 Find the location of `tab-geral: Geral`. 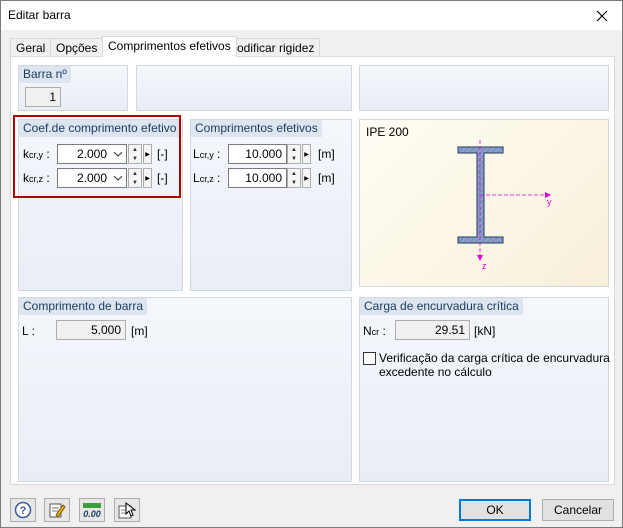

tab-geral: Geral is located at coordinates (31, 47).